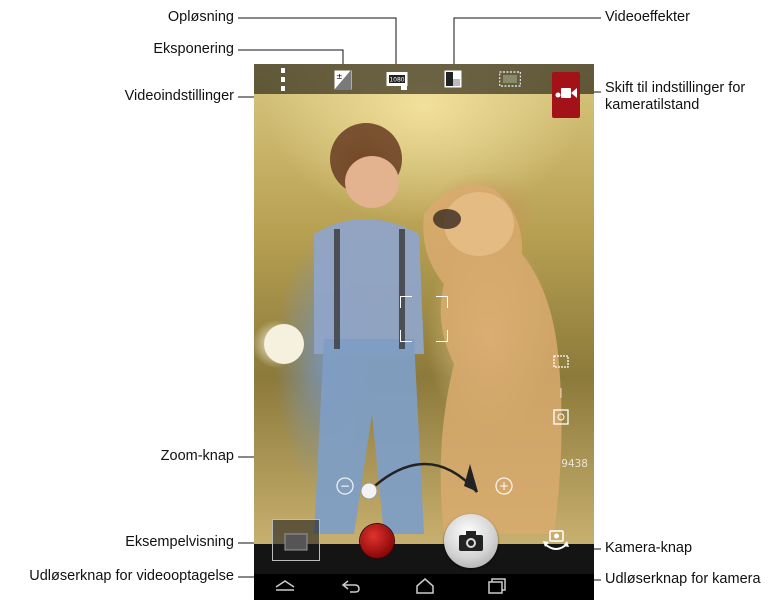 This screenshot has height=600, width=780. I want to click on camera-mode-button, so click(566, 95).